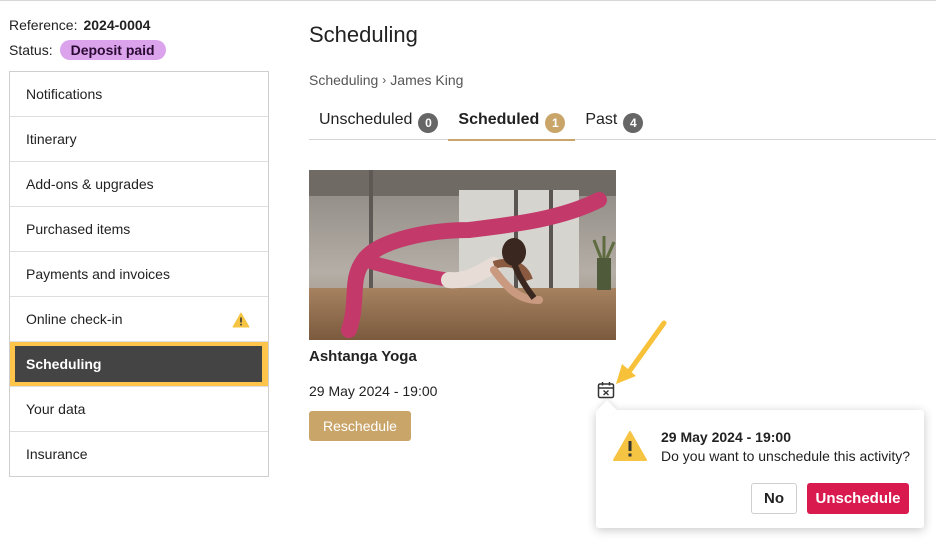 Image resolution: width=936 pixels, height=557 pixels. I want to click on sidebar-item-add-ons: Add-ons & upgrades, so click(139, 184).